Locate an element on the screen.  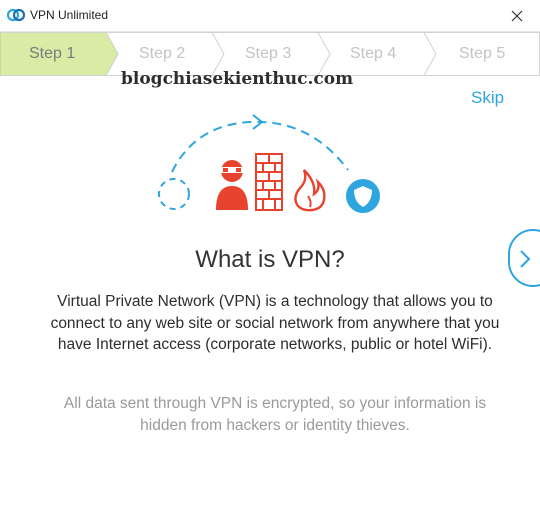
close-button is located at coordinates (517, 15).